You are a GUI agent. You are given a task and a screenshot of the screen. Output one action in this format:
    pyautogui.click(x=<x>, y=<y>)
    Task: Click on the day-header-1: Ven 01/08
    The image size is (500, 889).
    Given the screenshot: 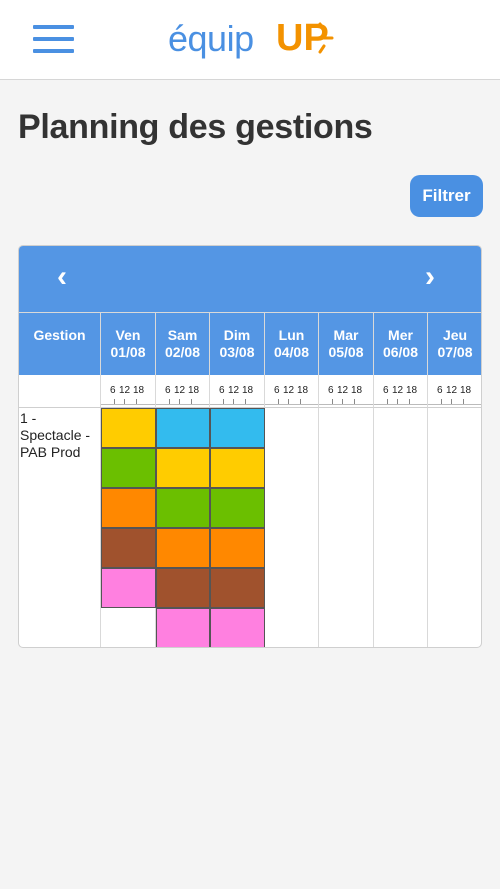 What is the action you would take?
    pyautogui.click(x=128, y=343)
    